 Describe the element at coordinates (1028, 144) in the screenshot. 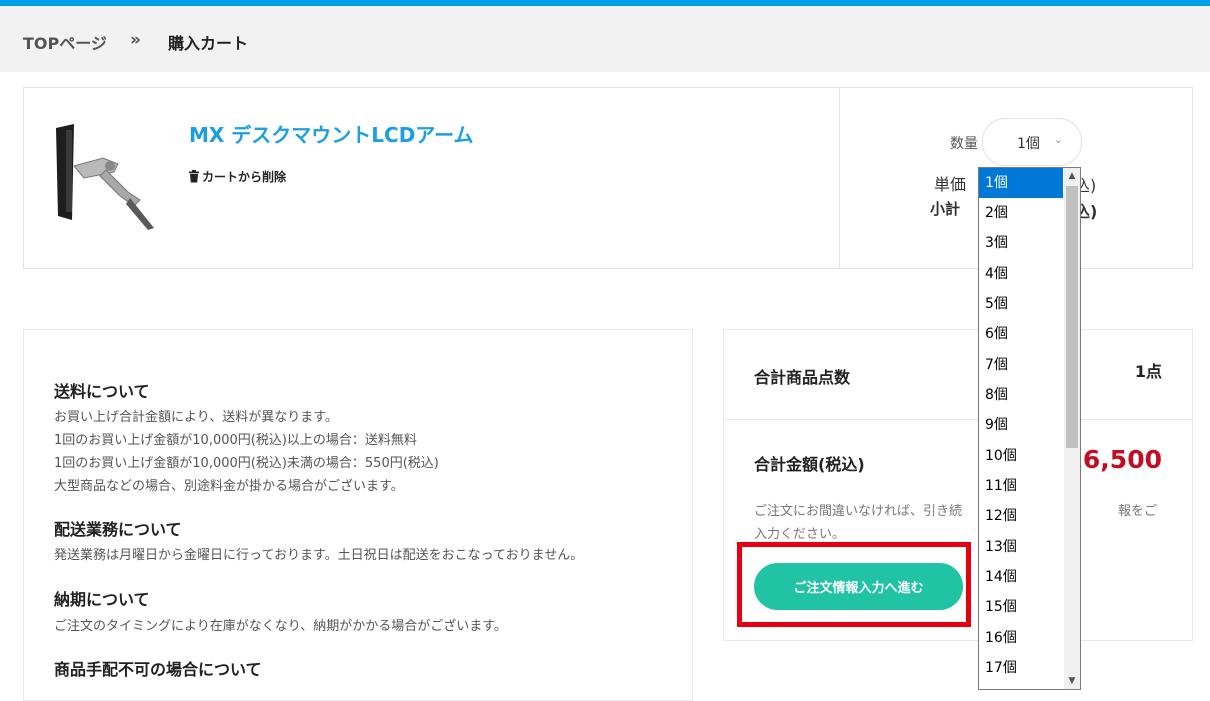

I see `quantity-value: 1個` at that location.